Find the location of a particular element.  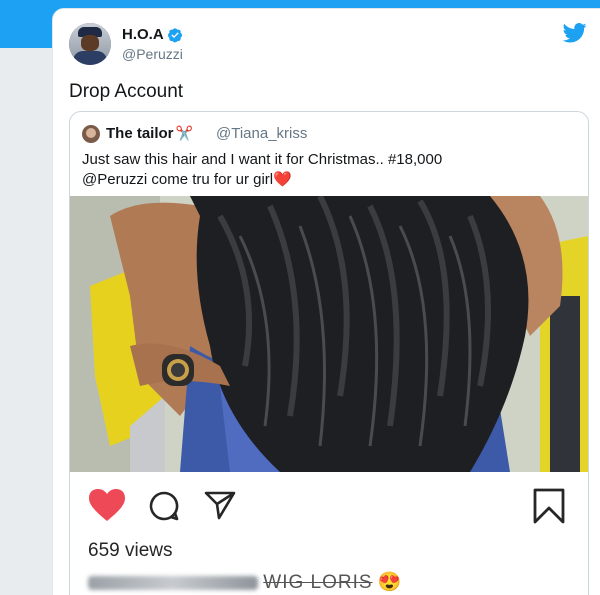

quoted-author-name-text: The tailor is located at coordinates (140, 133).